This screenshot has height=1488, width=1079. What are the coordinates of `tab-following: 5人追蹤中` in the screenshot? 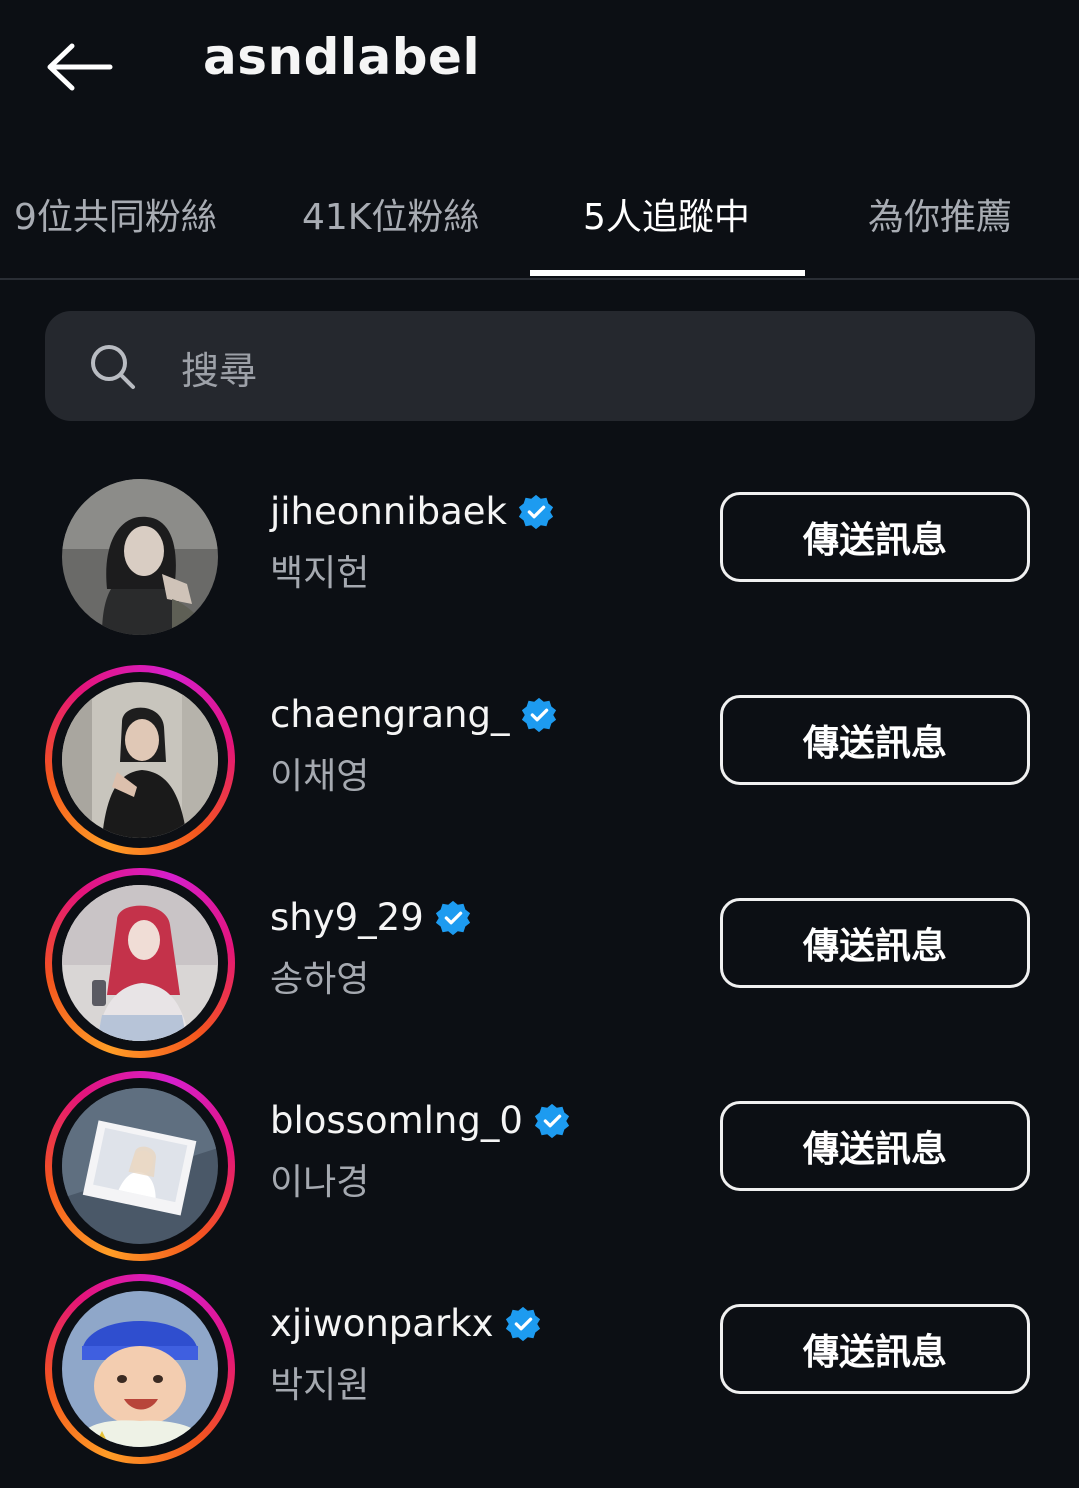 It's located at (666, 214).